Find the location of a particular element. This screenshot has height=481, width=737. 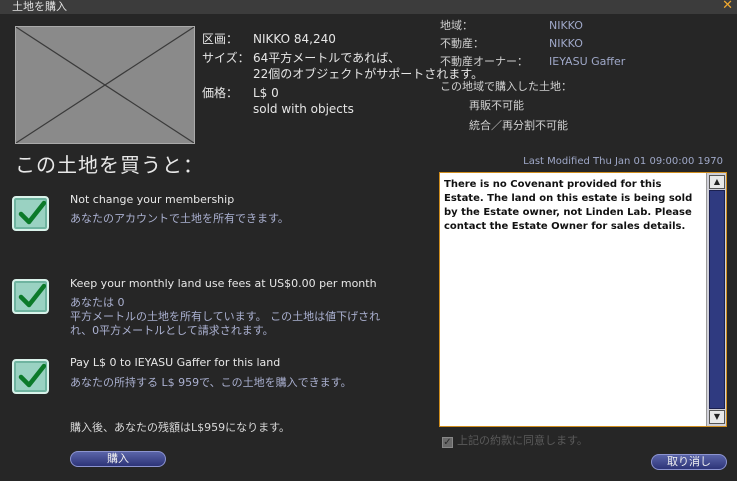

close-icon: ✕ is located at coordinates (727, 6).